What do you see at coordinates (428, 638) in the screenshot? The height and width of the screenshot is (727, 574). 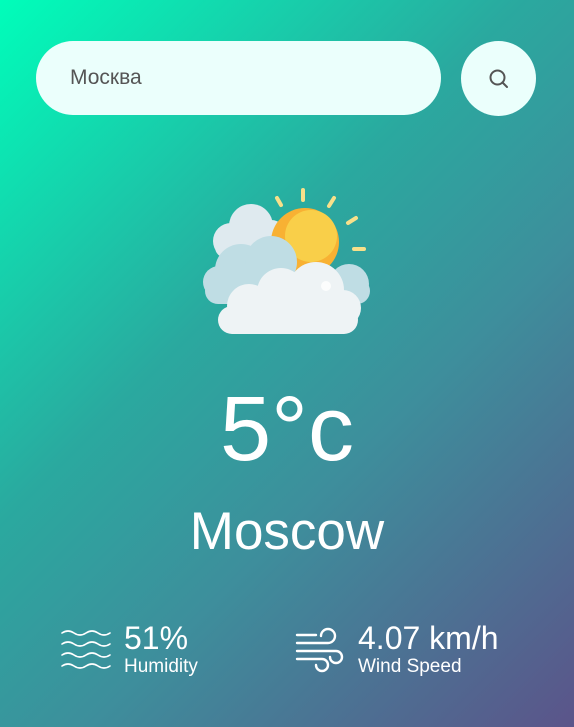 I see `wind-value: 4.07 km/h` at bounding box center [428, 638].